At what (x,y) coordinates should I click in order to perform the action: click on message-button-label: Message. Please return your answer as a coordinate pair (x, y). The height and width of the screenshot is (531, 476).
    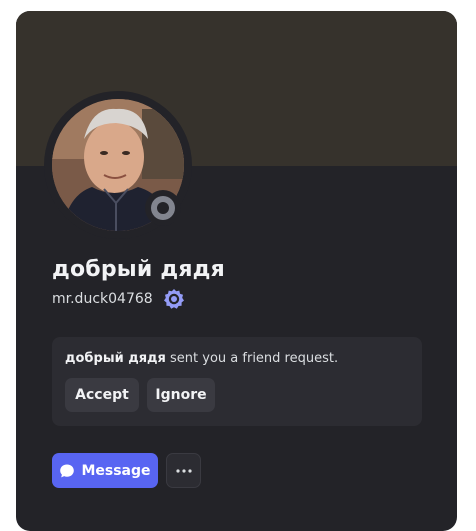
    Looking at the image, I should click on (116, 470).